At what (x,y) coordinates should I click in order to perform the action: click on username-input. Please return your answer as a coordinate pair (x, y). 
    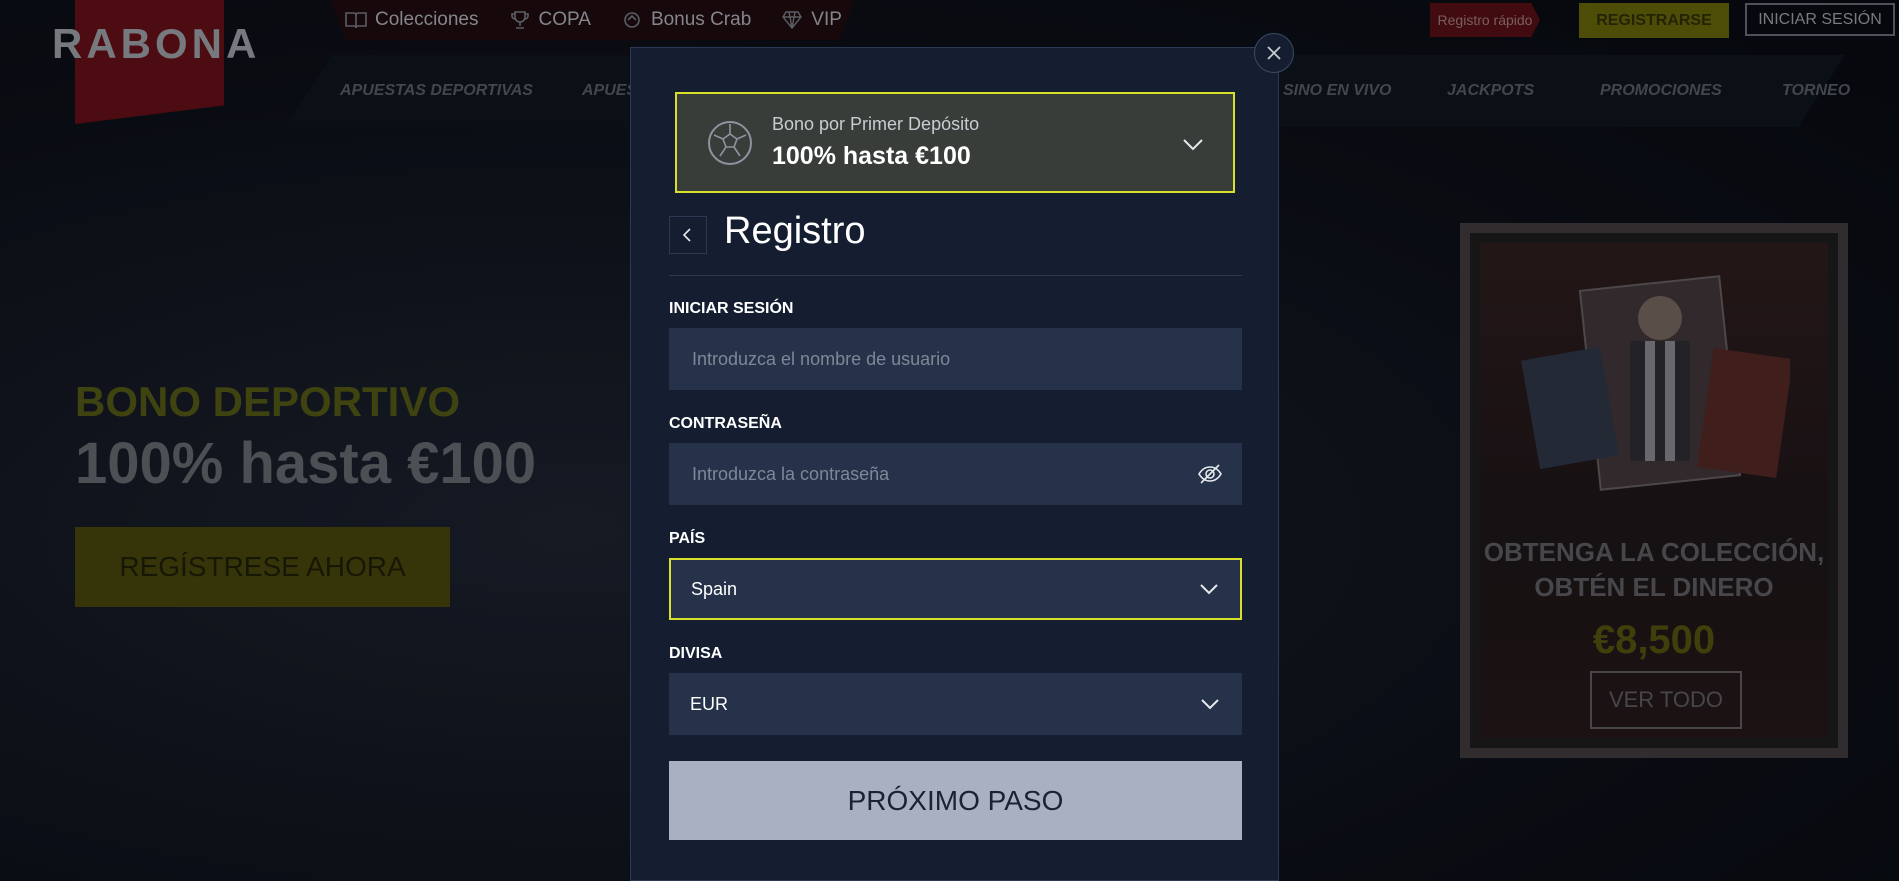
    Looking at the image, I should click on (926, 359).